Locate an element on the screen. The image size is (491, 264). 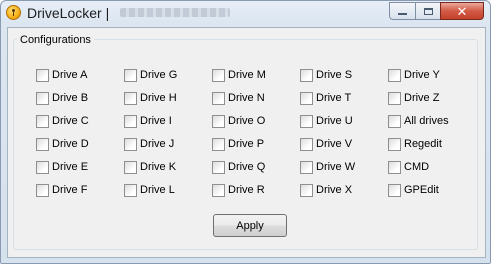
checkbox-drive-g: Drive G is located at coordinates (150, 75).